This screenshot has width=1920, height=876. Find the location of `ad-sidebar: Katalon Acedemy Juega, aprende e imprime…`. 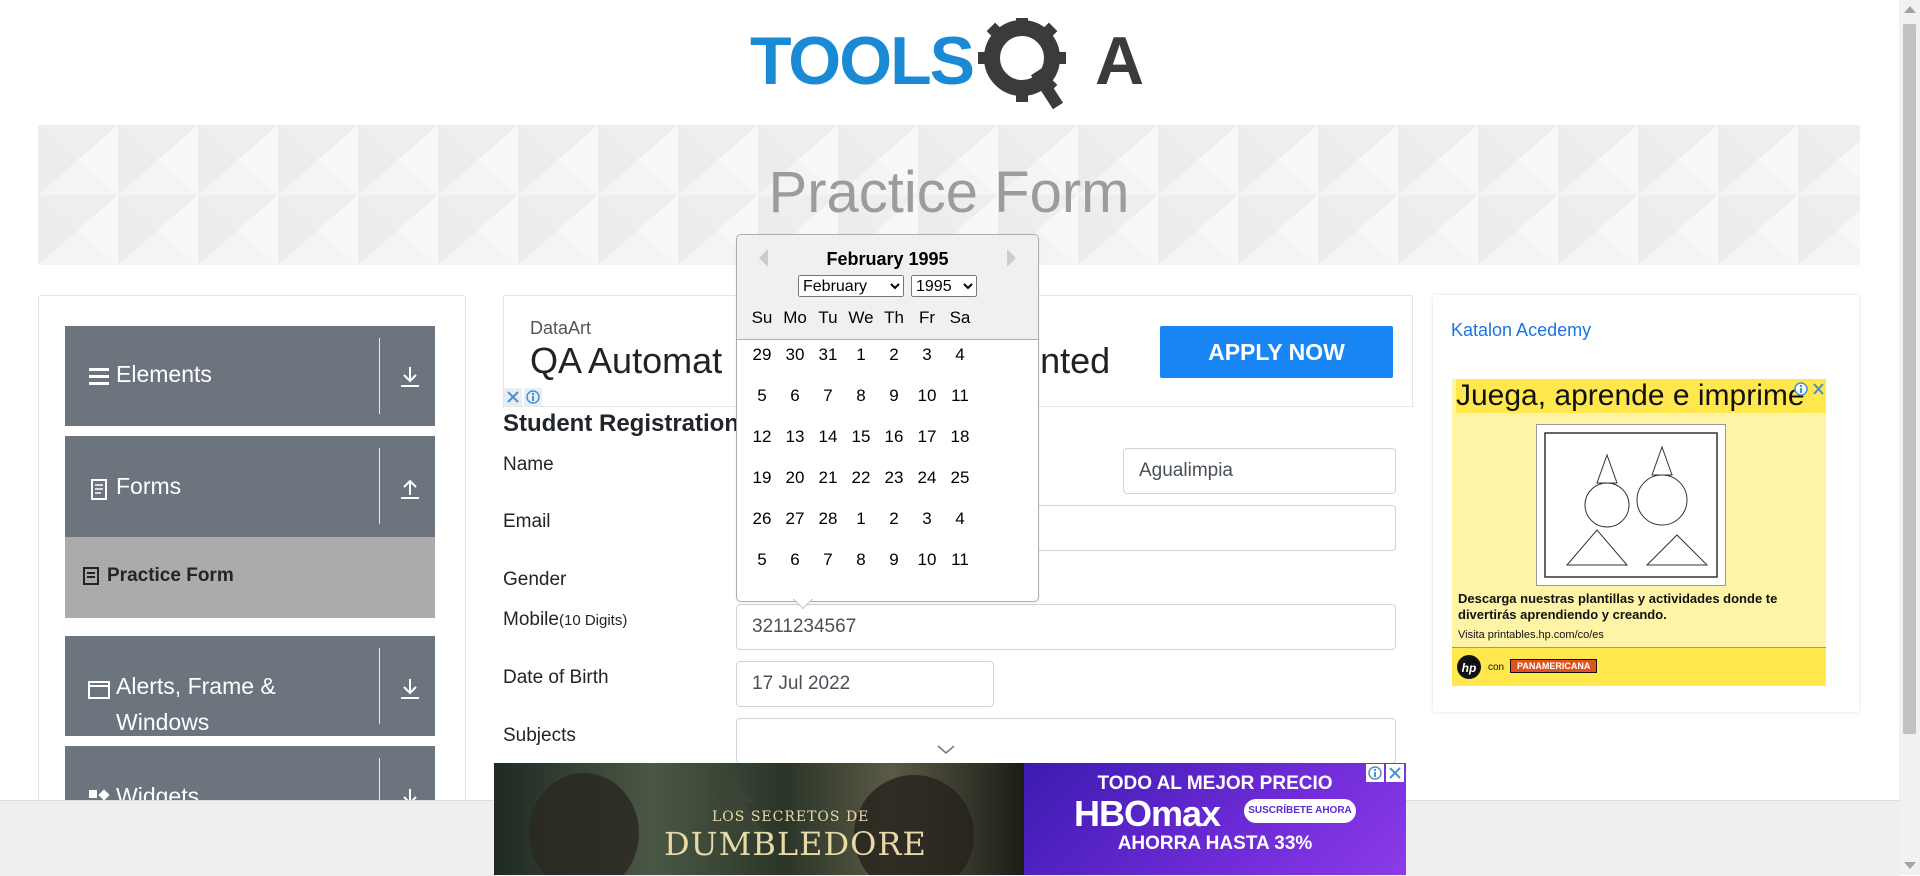

ad-sidebar: Katalon Acedemy Juega, aprende e imprime… is located at coordinates (1646, 503).